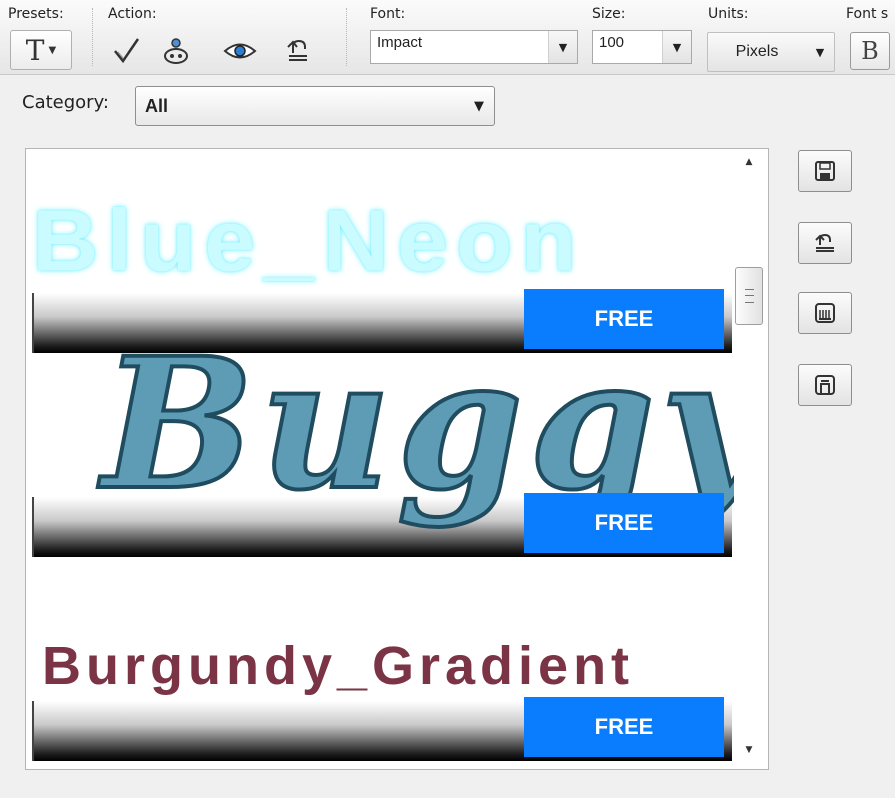 Image resolution: width=895 pixels, height=798 pixels. Describe the element at coordinates (388, 14) in the screenshot. I see `font-label: Font:` at that location.